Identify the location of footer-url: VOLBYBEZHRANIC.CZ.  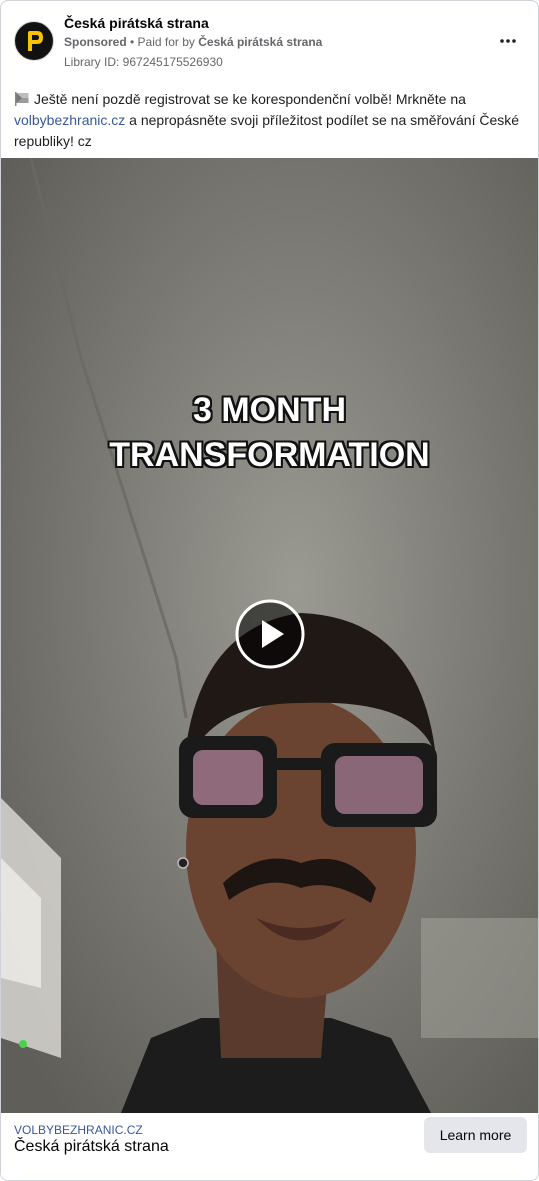
(78, 1130).